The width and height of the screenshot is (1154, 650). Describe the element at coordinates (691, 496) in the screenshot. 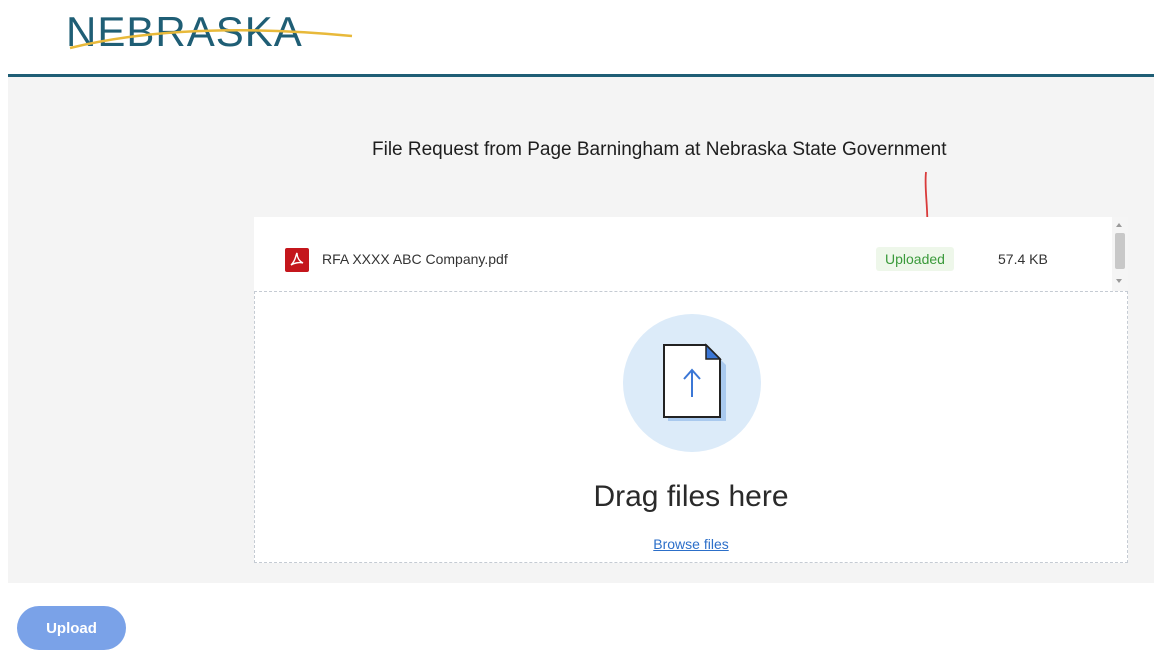

I see `dropzone-title: Drag files here` at that location.